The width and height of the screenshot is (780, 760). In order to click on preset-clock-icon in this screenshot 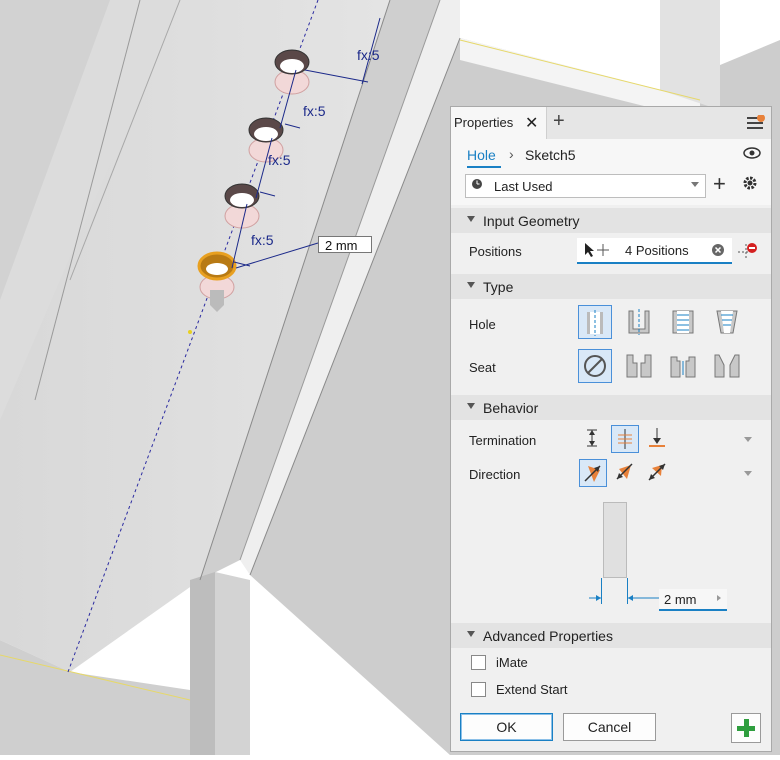, I will do `click(477, 185)`.